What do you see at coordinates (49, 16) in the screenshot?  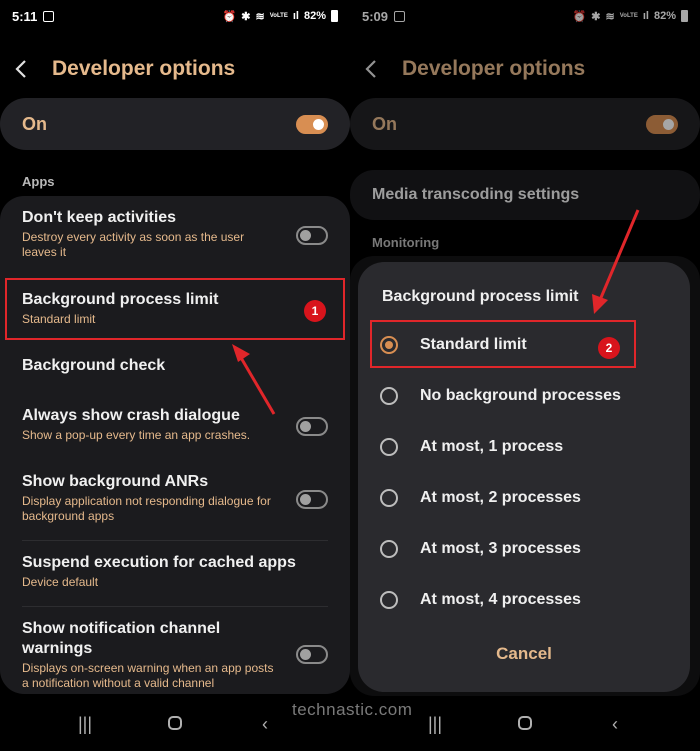 I see `gallery-icon` at bounding box center [49, 16].